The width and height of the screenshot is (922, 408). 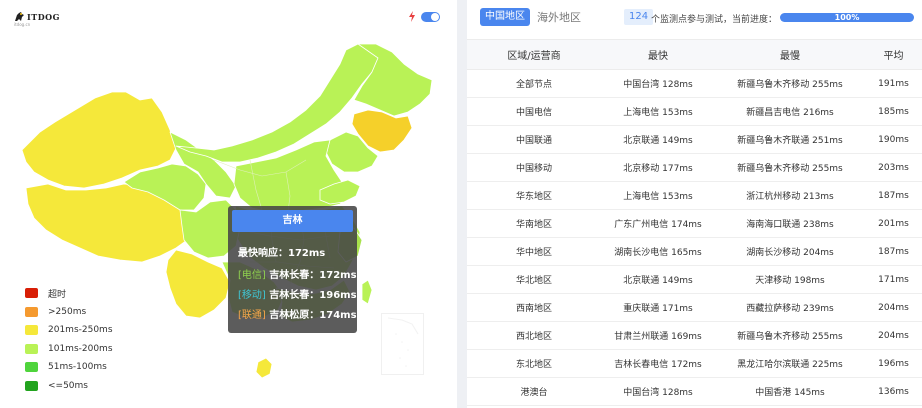 I want to click on cell-slowest: 天津移动 198ms, so click(x=790, y=281).